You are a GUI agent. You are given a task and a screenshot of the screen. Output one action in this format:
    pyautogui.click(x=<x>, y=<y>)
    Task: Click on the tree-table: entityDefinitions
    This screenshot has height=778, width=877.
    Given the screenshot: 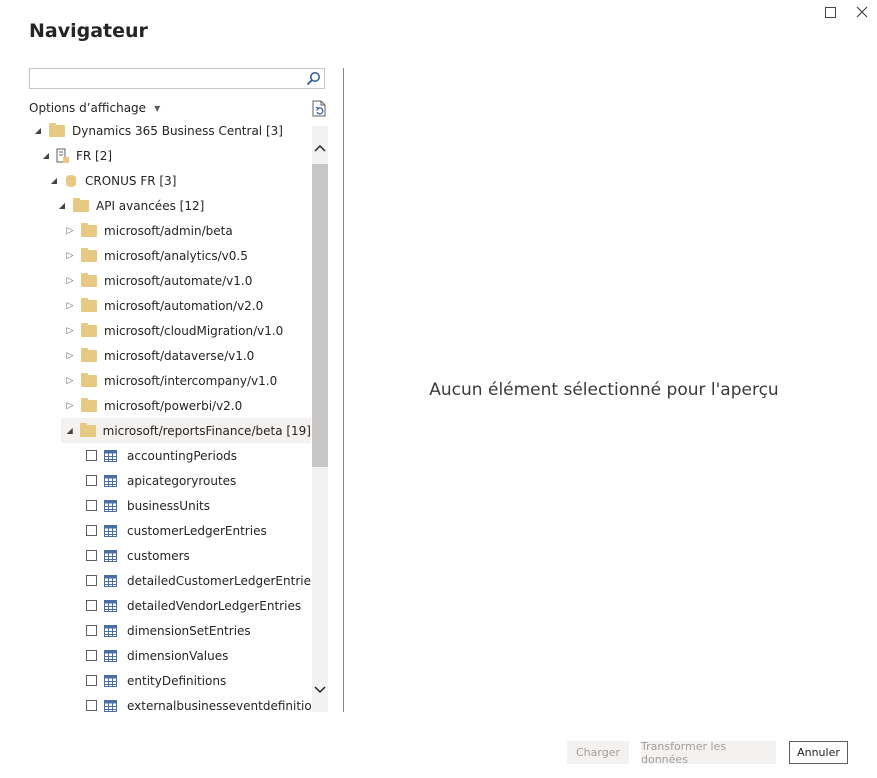 What is the action you would take?
    pyautogui.click(x=156, y=680)
    